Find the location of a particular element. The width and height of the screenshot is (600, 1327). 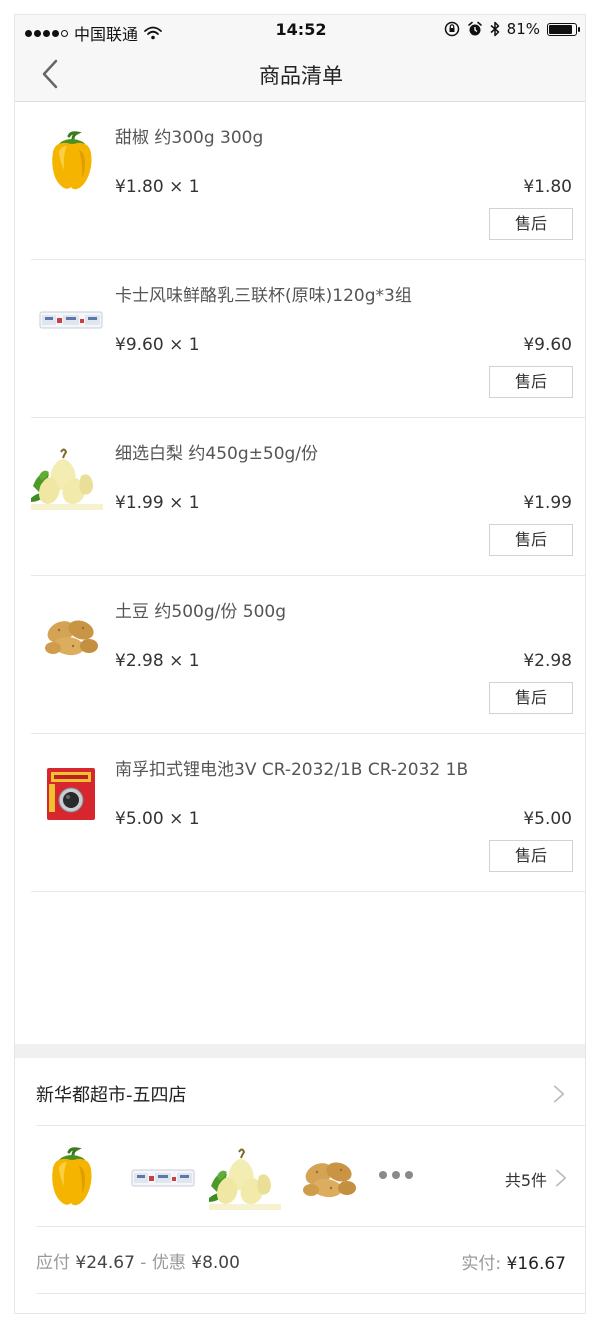

discount-amount: ¥8.00 is located at coordinates (215, 1263).